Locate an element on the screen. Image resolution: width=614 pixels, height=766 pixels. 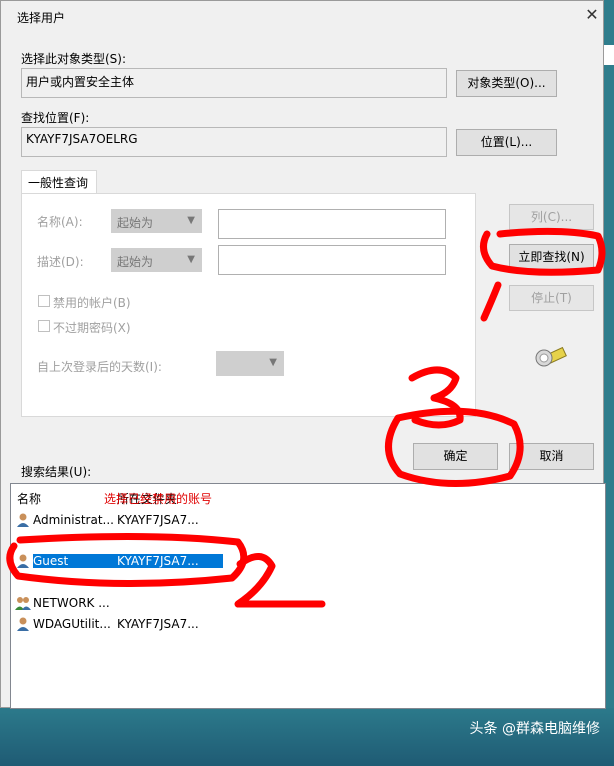
annotation-circle-find-now is located at coordinates (542, 251).